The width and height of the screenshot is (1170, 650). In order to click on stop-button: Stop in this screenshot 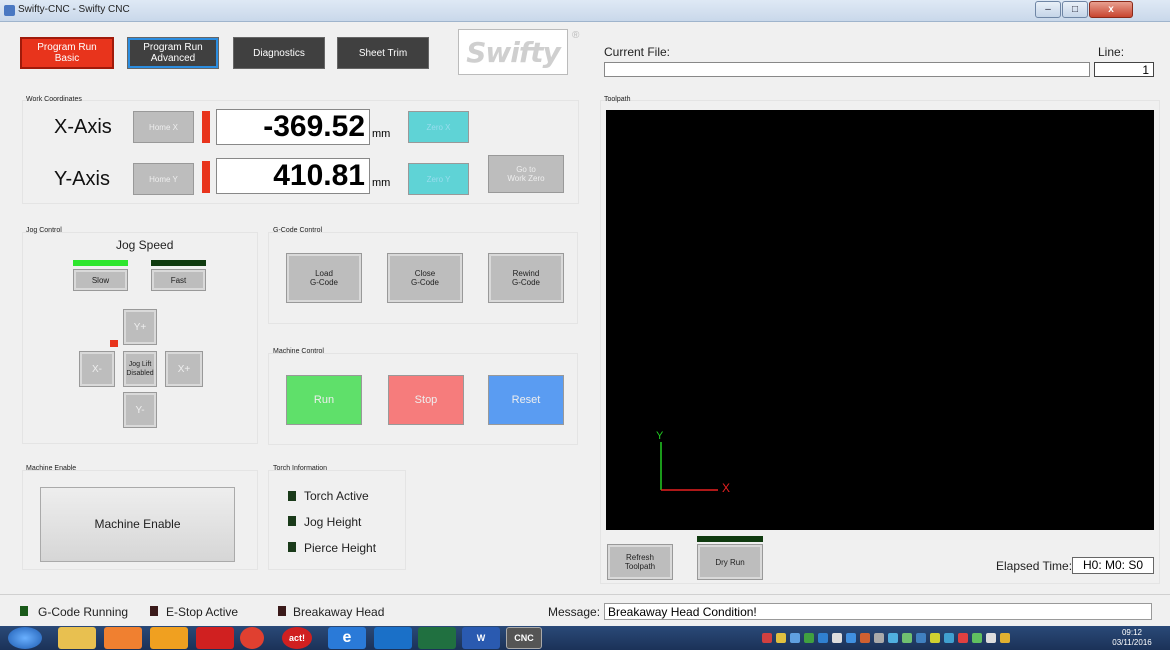, I will do `click(426, 400)`.